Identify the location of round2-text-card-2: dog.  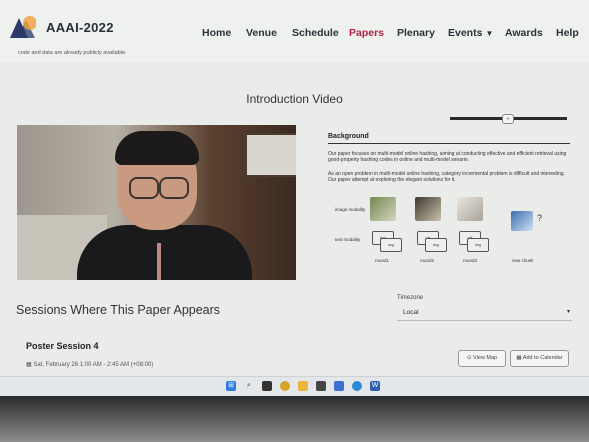
(436, 245).